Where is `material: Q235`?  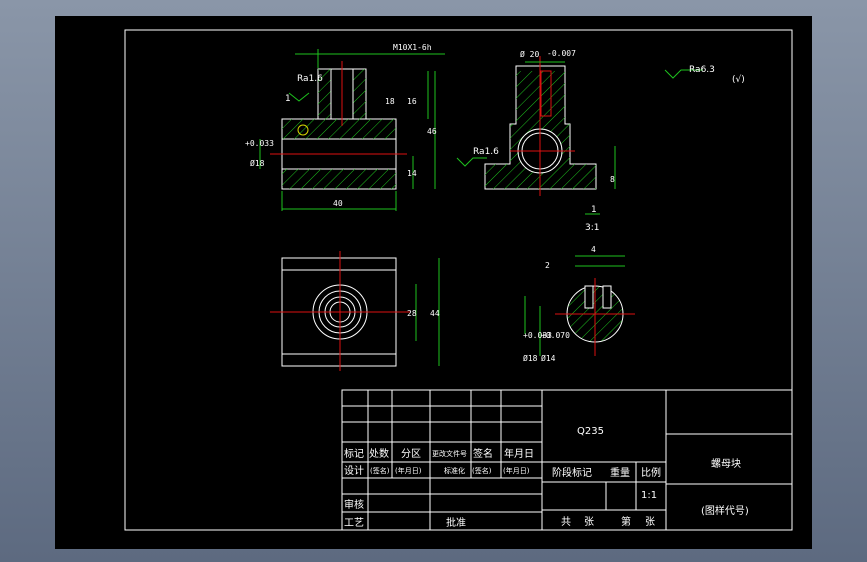 material: Q235 is located at coordinates (590, 431).